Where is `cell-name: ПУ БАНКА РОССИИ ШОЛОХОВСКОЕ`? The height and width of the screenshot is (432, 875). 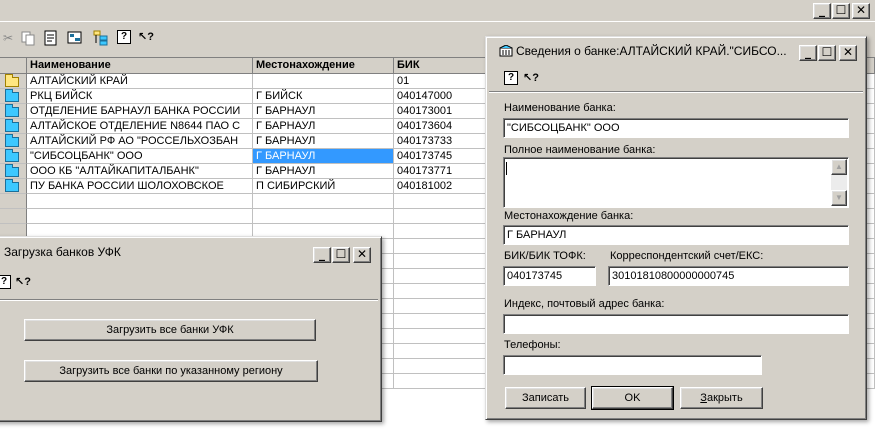 cell-name: ПУ БАНКА РОССИИ ШОЛОХОВСКОЕ is located at coordinates (140, 186).